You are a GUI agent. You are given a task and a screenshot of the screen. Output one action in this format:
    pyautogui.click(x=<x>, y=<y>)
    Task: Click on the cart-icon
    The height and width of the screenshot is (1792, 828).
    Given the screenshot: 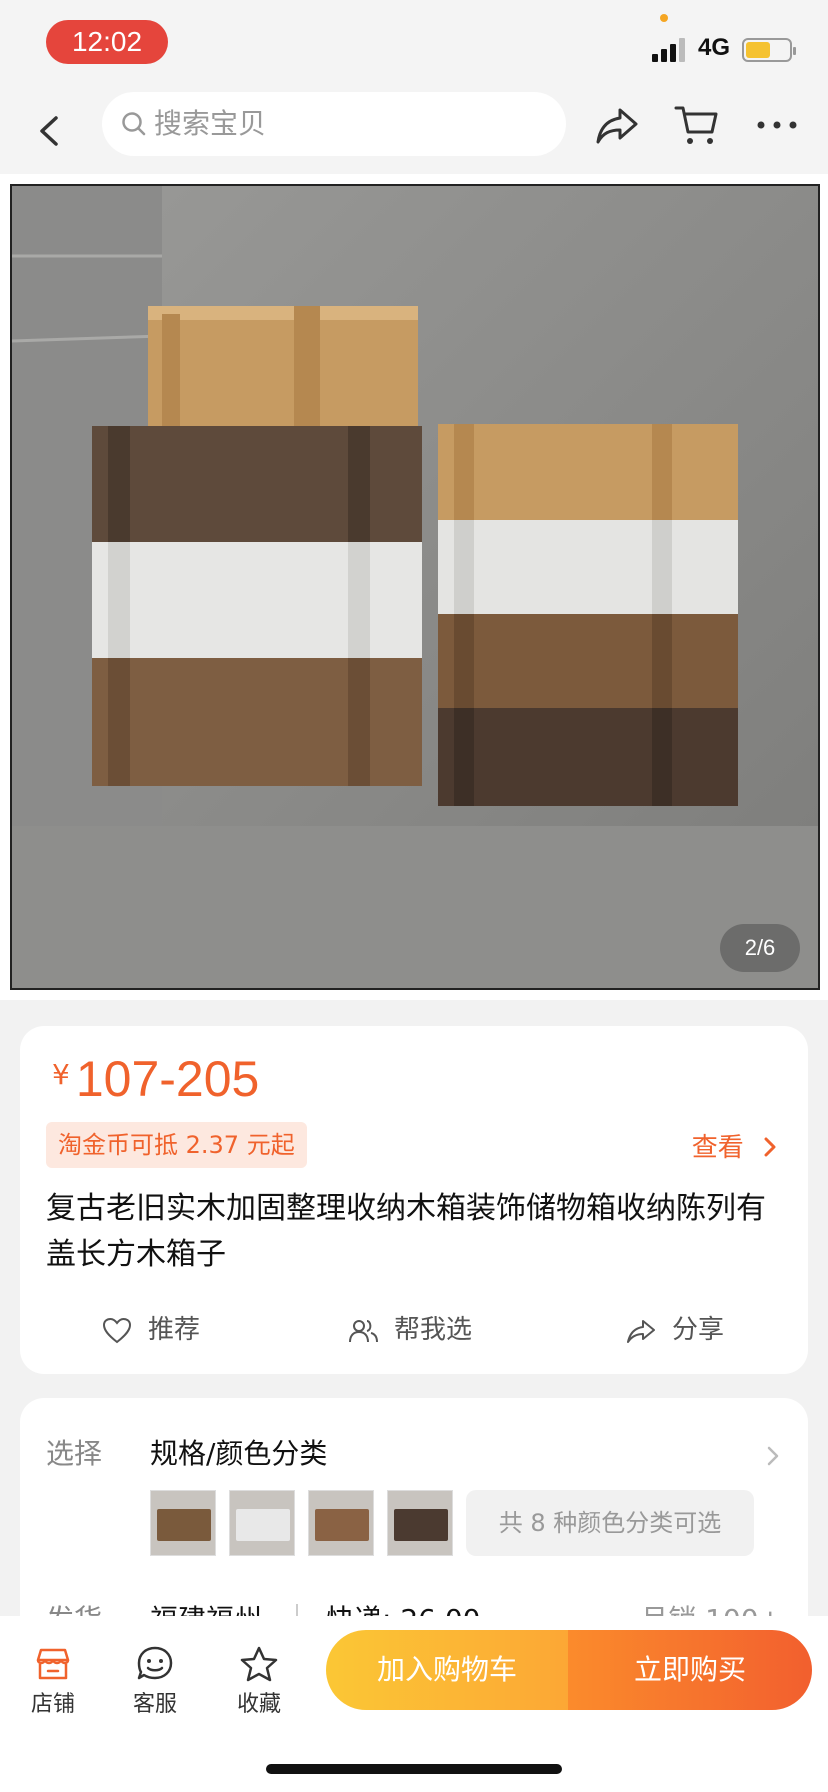 What is the action you would take?
    pyautogui.click(x=696, y=125)
    